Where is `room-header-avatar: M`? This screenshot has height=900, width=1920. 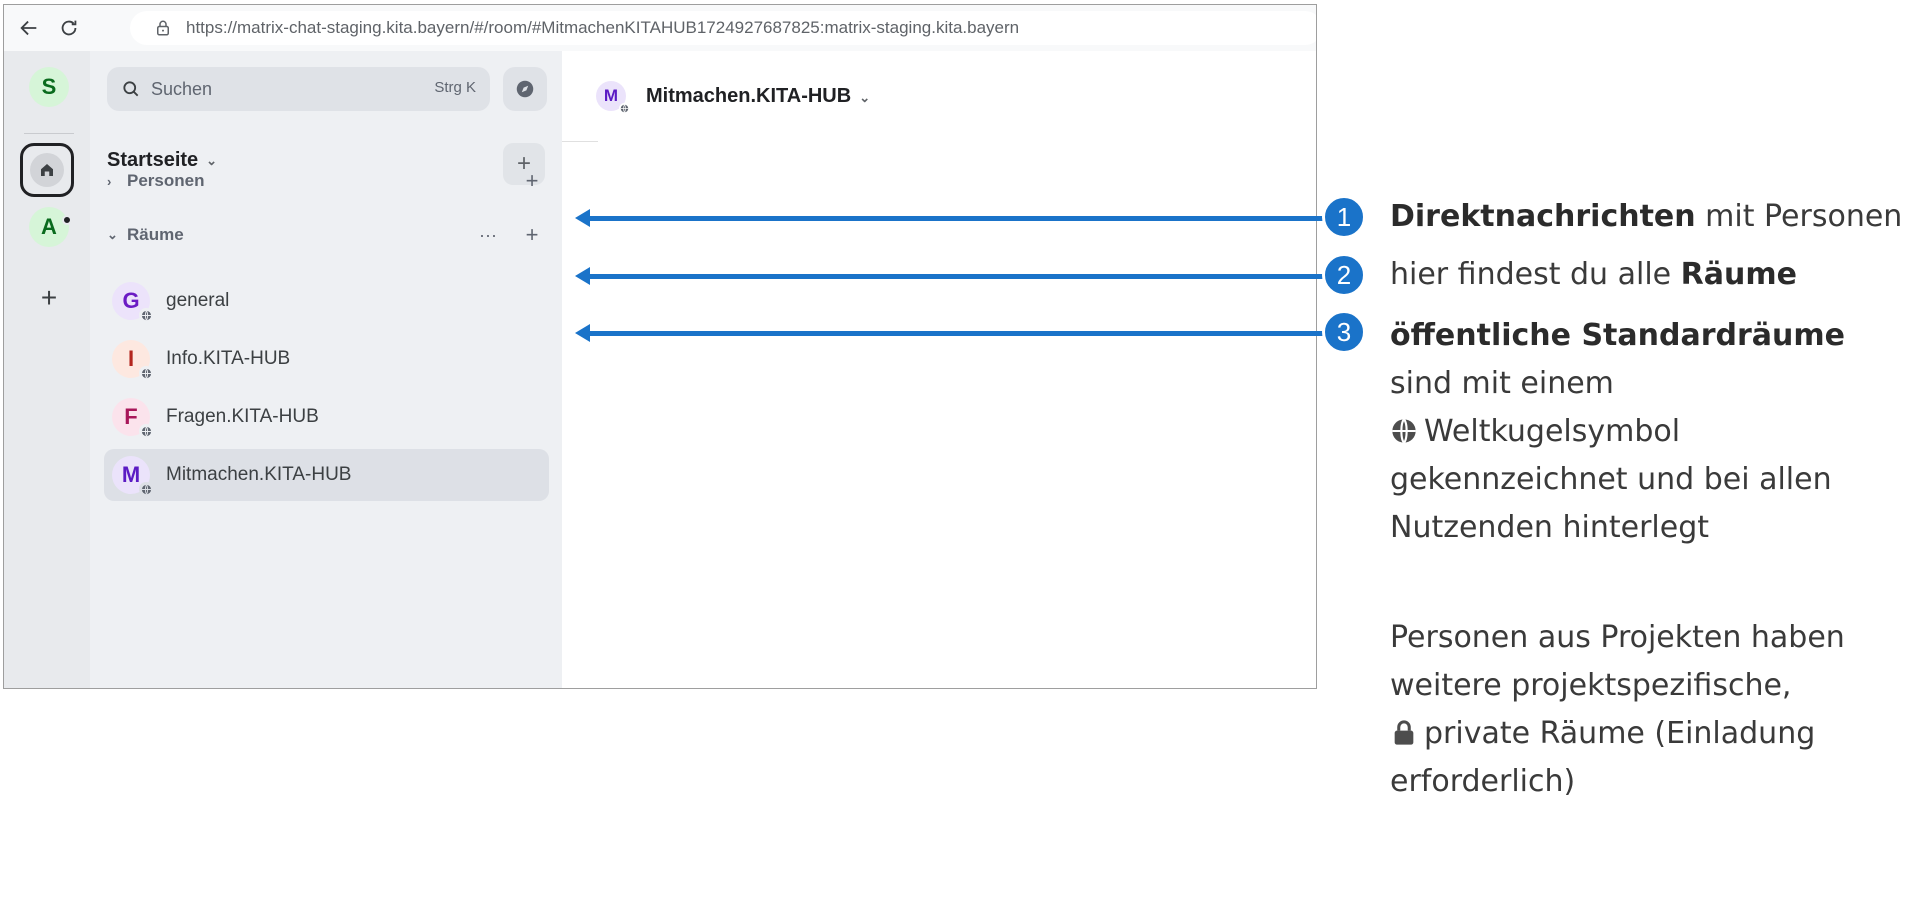 room-header-avatar: M is located at coordinates (613, 97).